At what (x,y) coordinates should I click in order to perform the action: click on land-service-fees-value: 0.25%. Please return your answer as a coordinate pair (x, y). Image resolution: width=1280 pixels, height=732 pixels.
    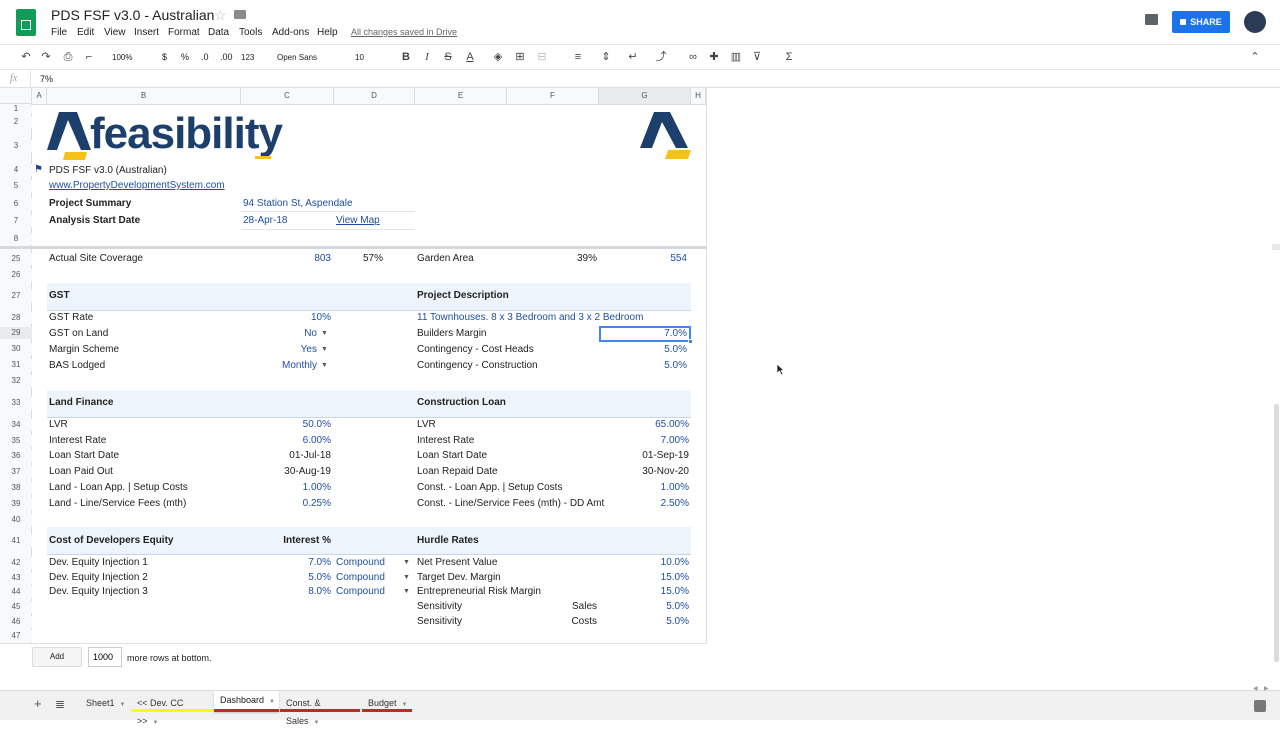
    Looking at the image, I should click on (286, 504).